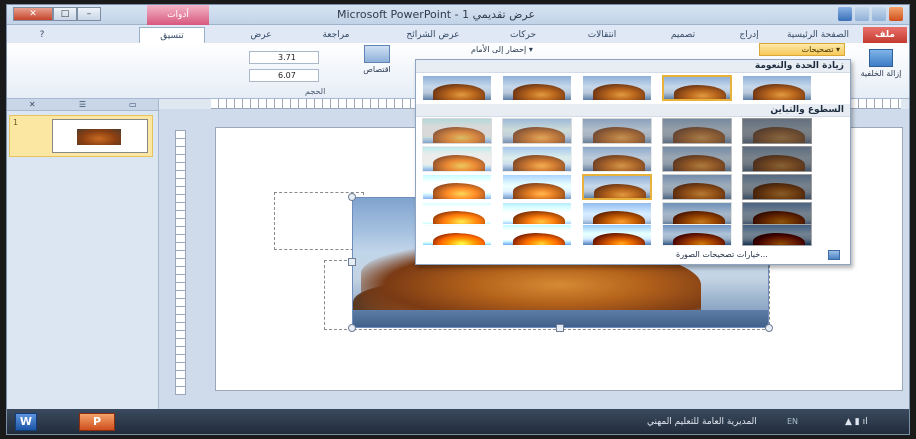  Describe the element at coordinates (523, 35) in the screenshot. I see `tab-animations: حركات` at that location.